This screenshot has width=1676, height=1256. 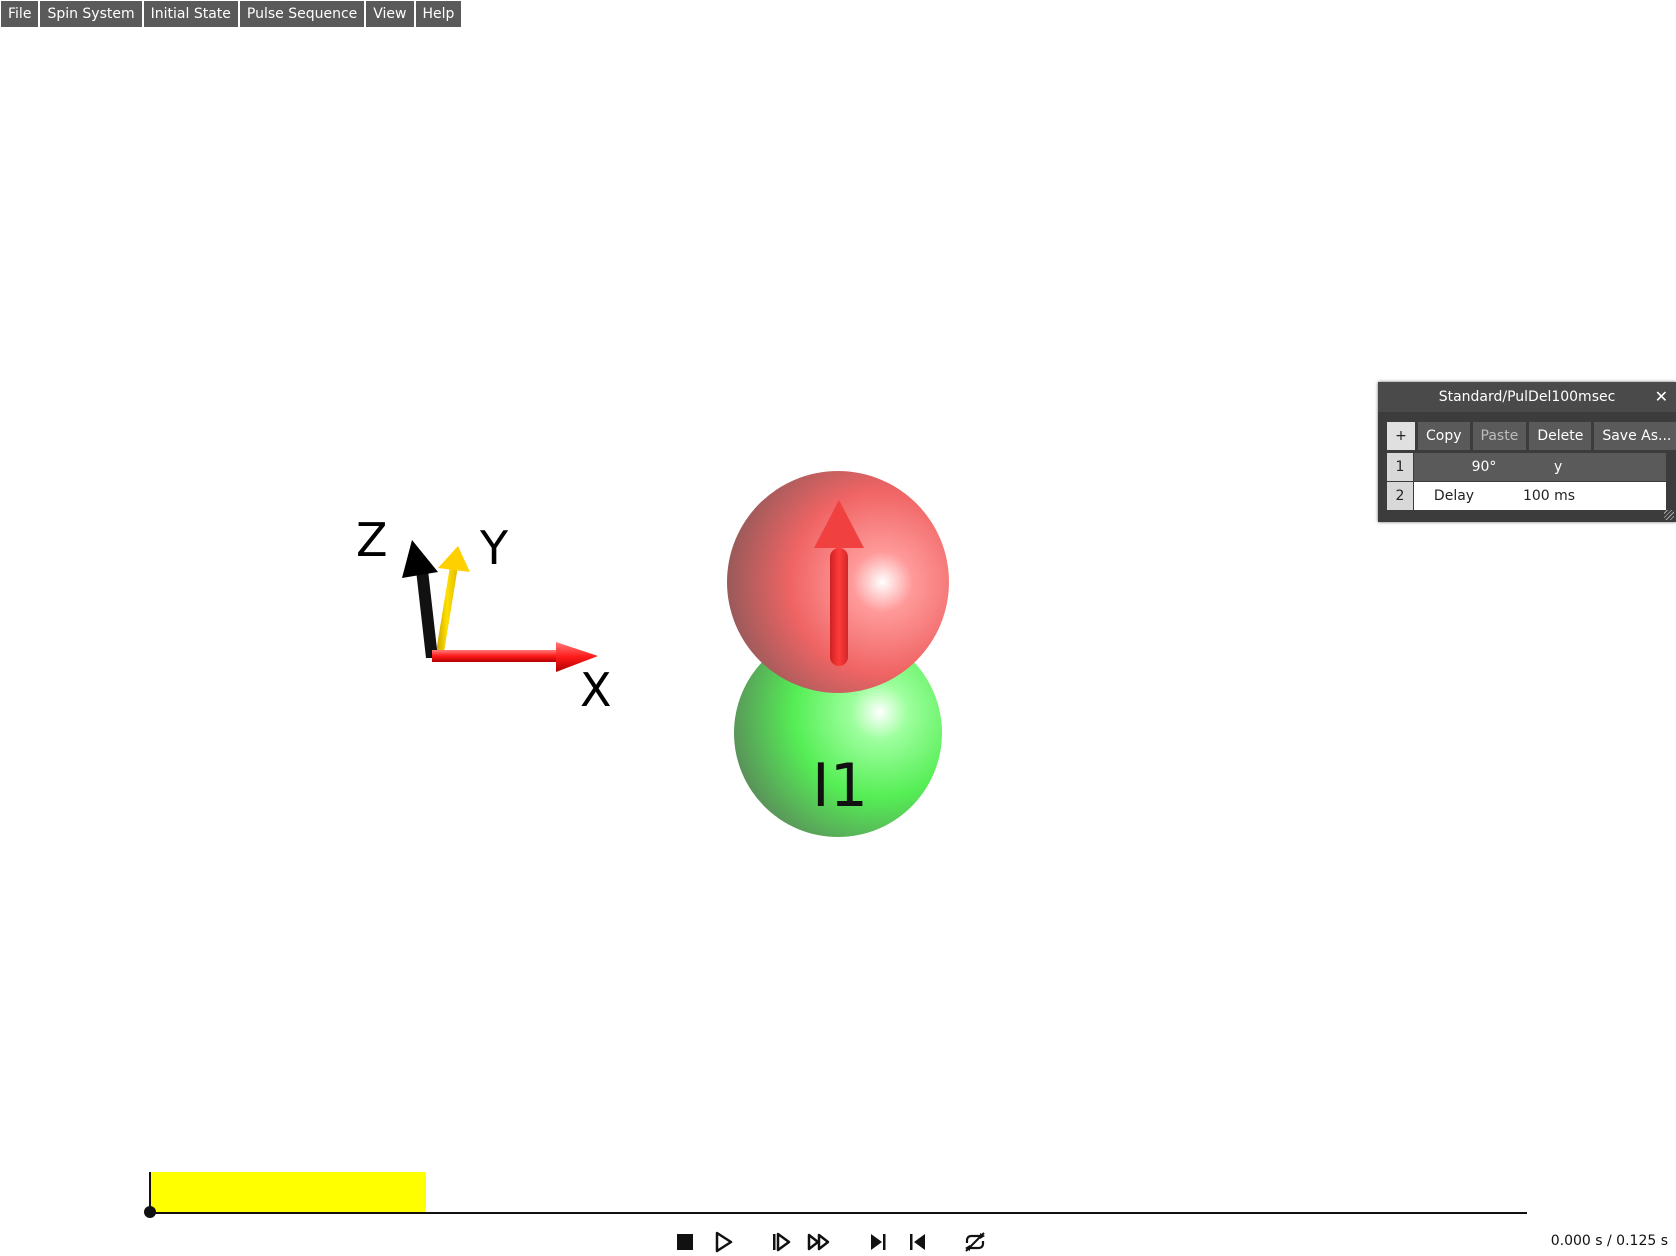 I want to click on z-axis-arrow, so click(x=420, y=599).